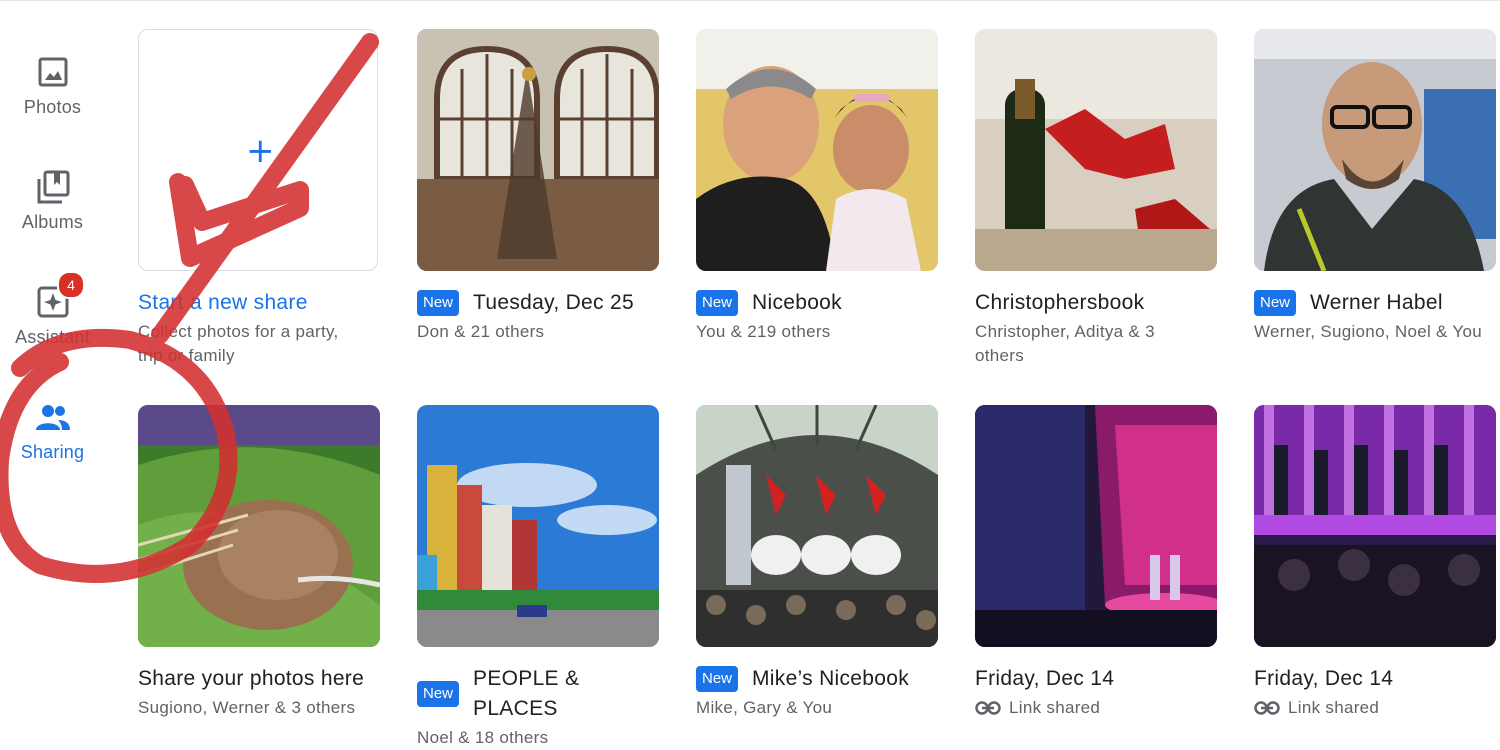 The height and width of the screenshot is (750, 1500). What do you see at coordinates (251, 678) in the screenshot?
I see `share-title: Share your photos here` at bounding box center [251, 678].